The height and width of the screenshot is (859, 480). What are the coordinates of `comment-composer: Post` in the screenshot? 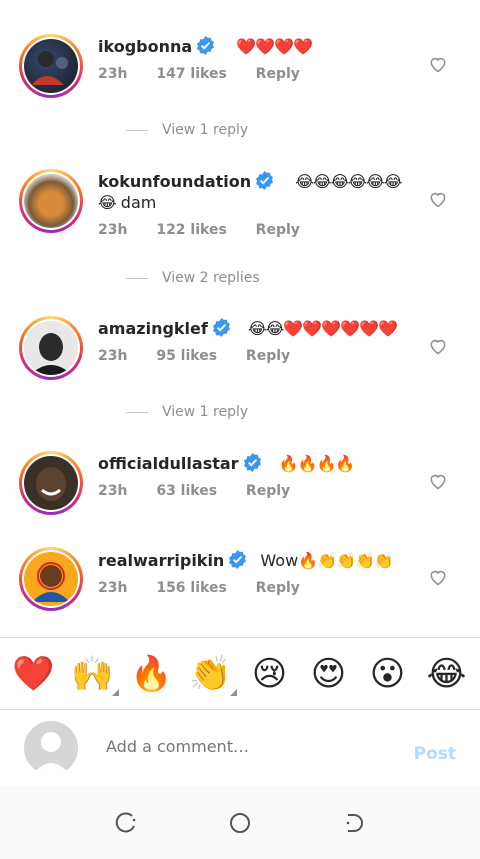 It's located at (240, 749).